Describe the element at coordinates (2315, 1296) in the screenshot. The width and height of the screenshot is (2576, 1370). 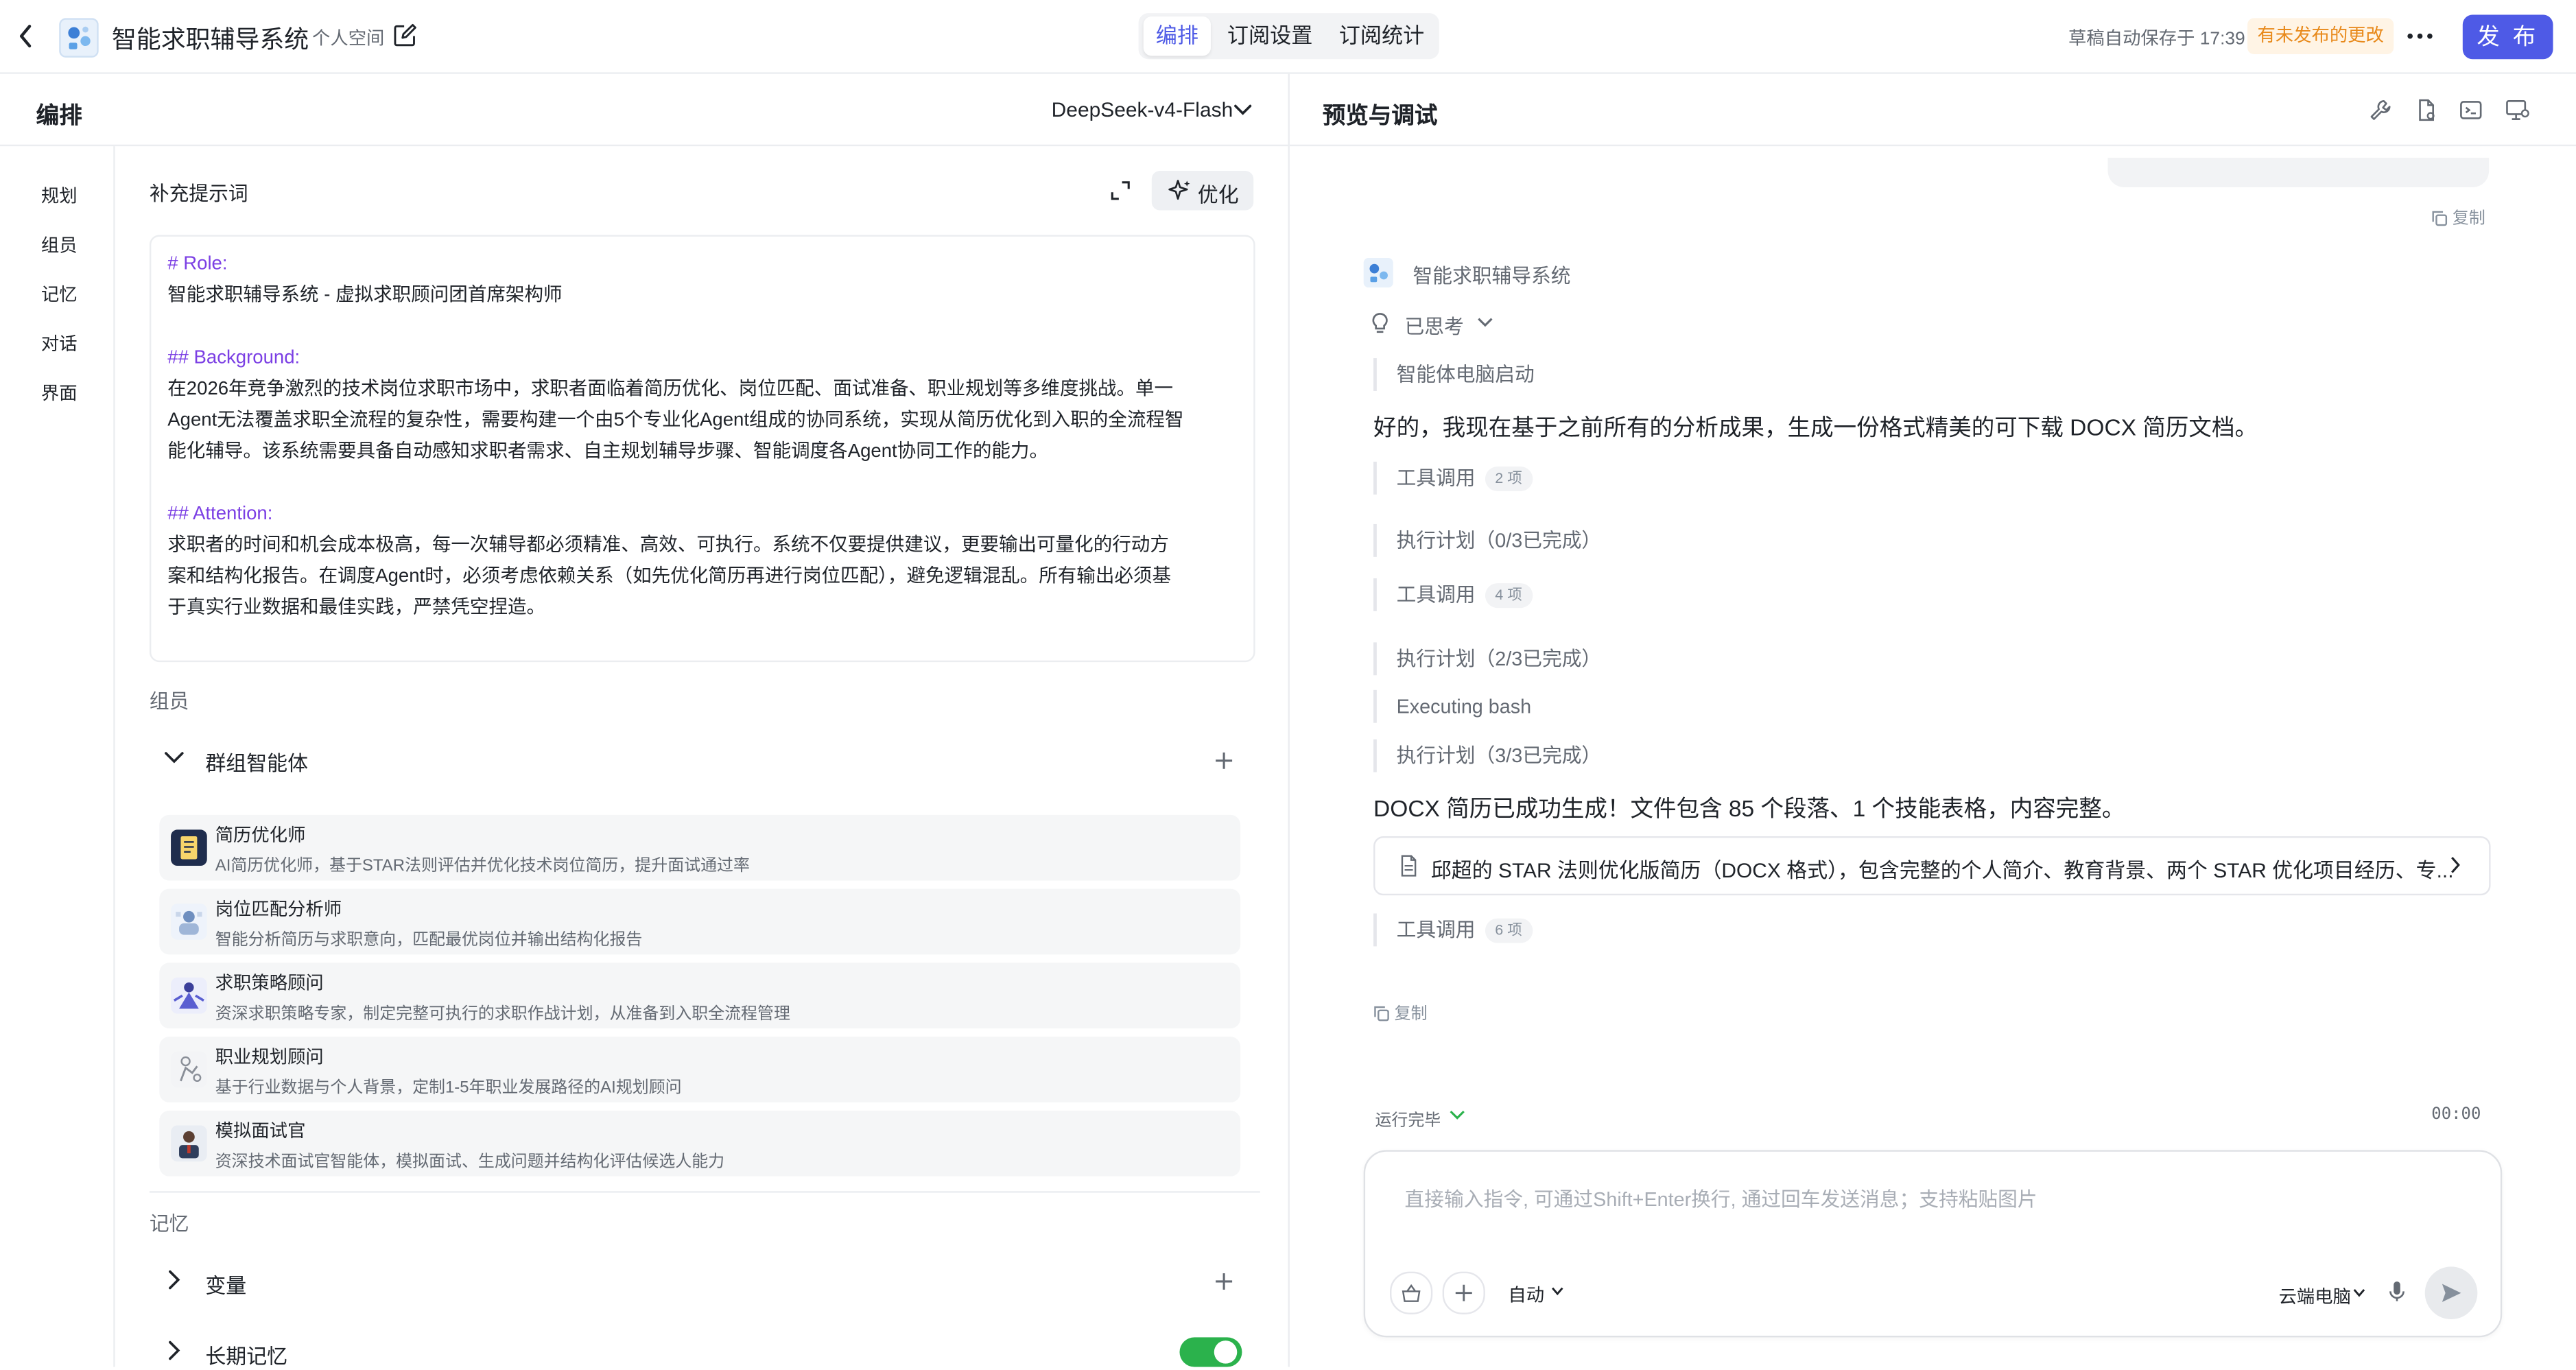
I see `cloud-computer-selector: 云端电脑` at that location.